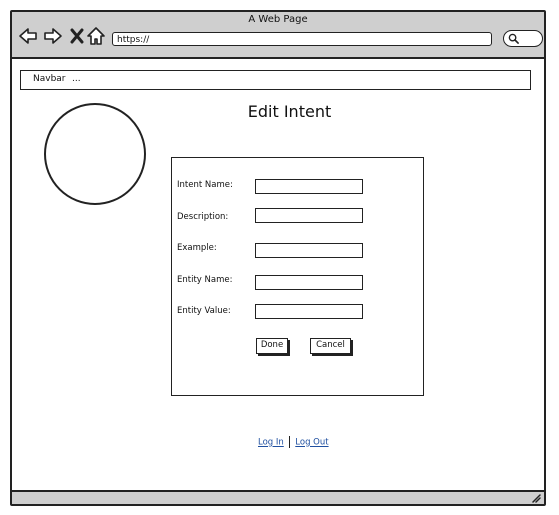 This screenshot has height=515, width=559. Describe the element at coordinates (271, 443) in the screenshot. I see `login-link: Log In` at that location.